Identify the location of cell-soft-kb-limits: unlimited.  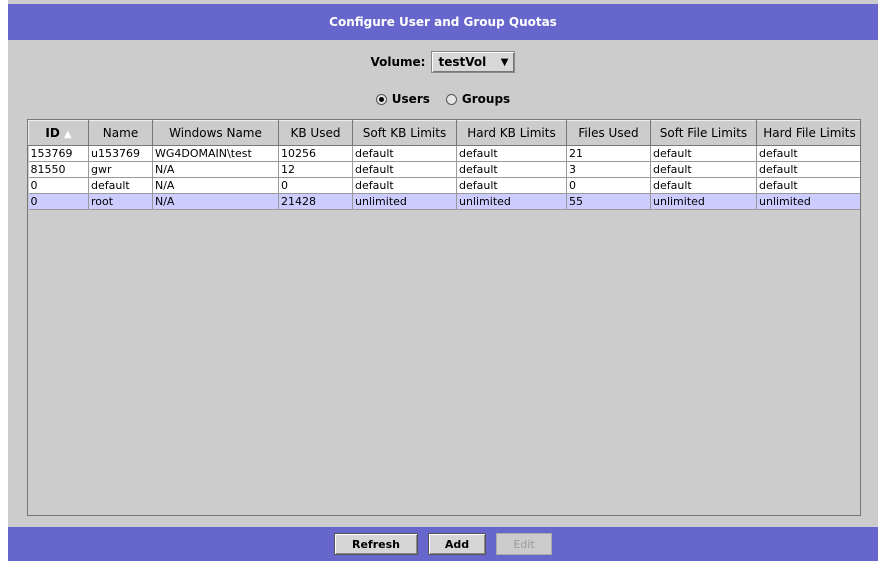
(404, 201).